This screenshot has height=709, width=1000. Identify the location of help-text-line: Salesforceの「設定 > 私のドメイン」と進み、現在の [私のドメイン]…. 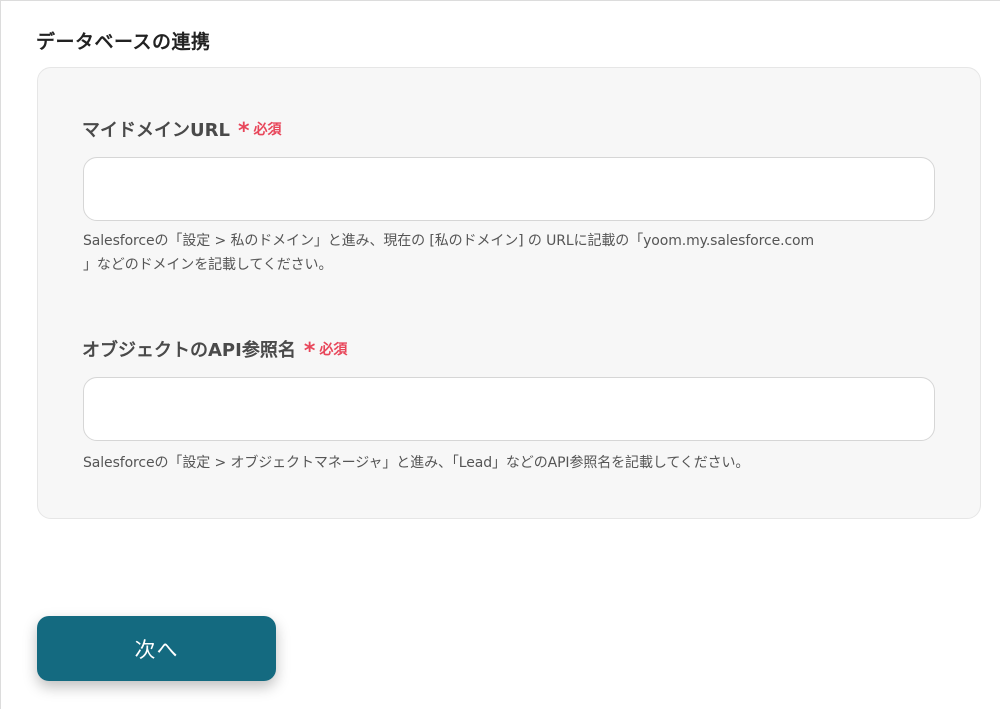
(449, 241).